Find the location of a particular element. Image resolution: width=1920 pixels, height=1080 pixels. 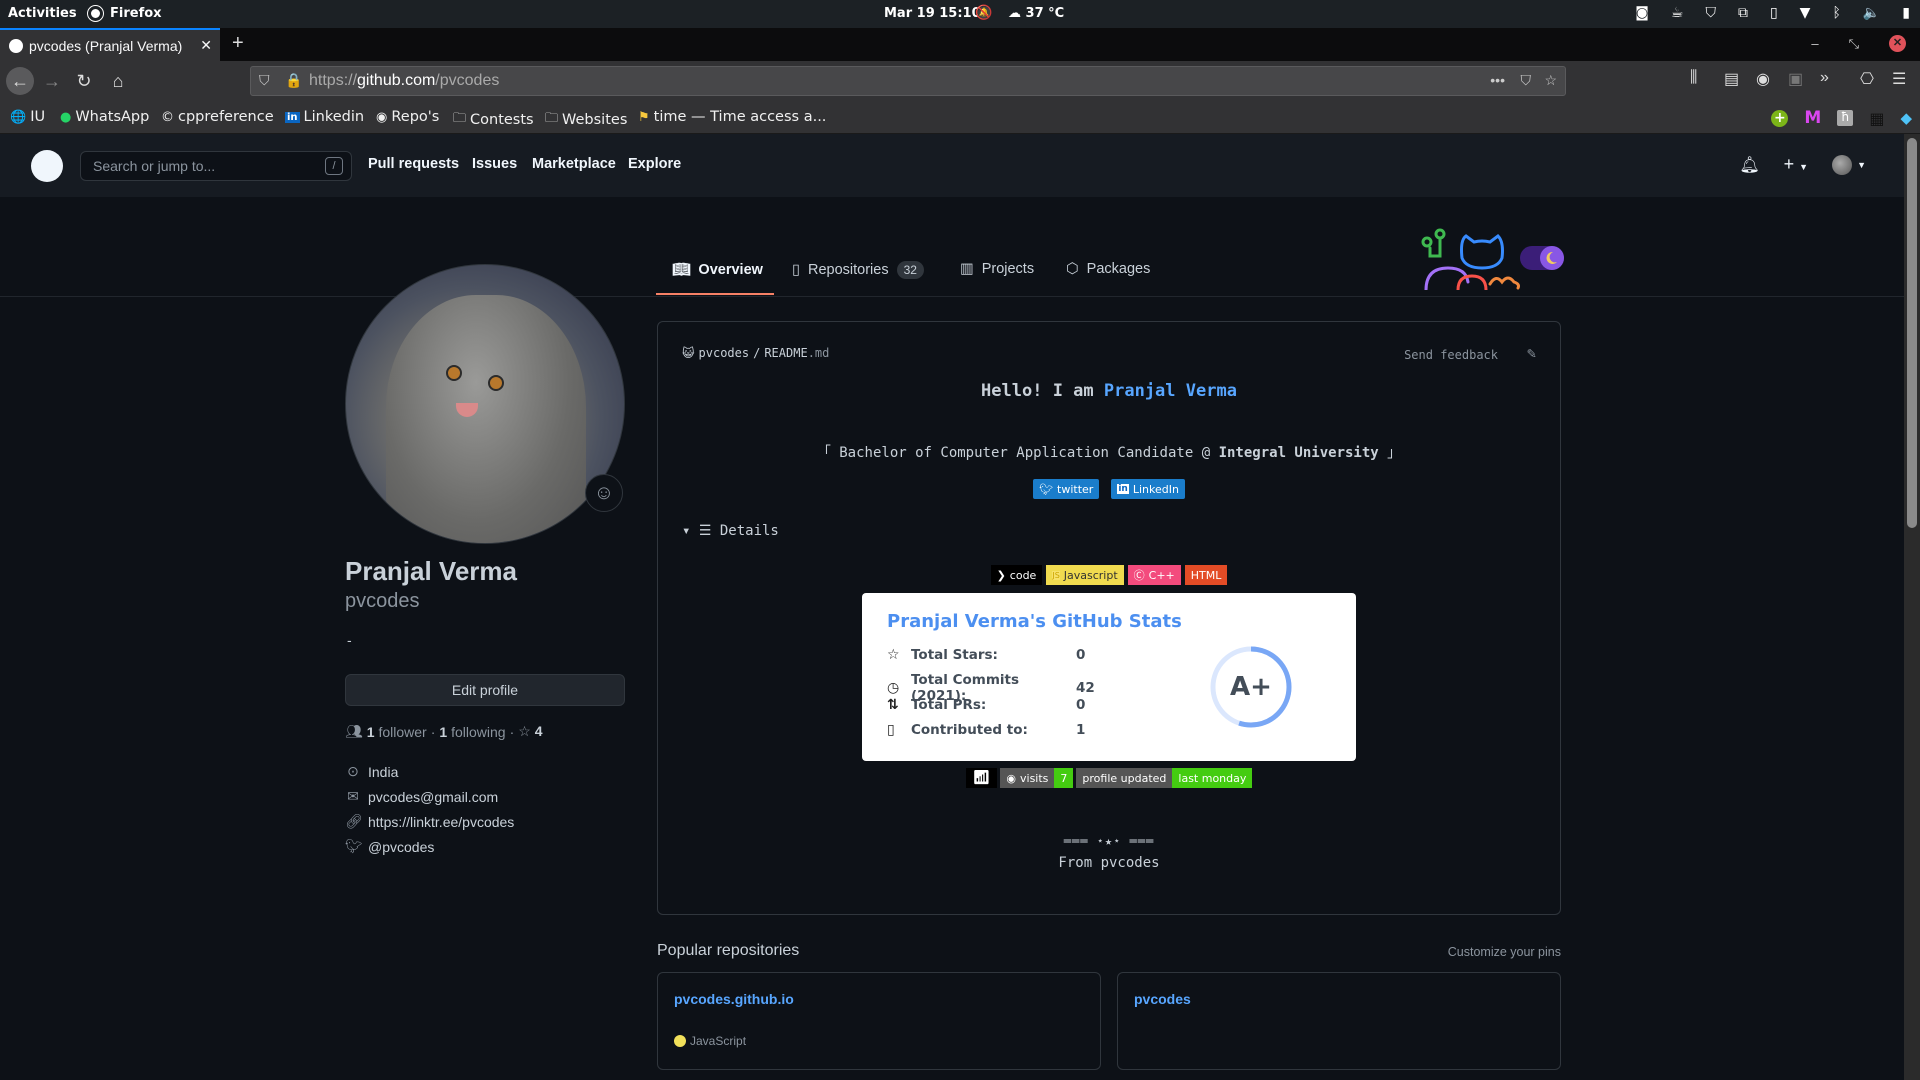

apps-grid-icon: ▦ is located at coordinates (1876, 118).